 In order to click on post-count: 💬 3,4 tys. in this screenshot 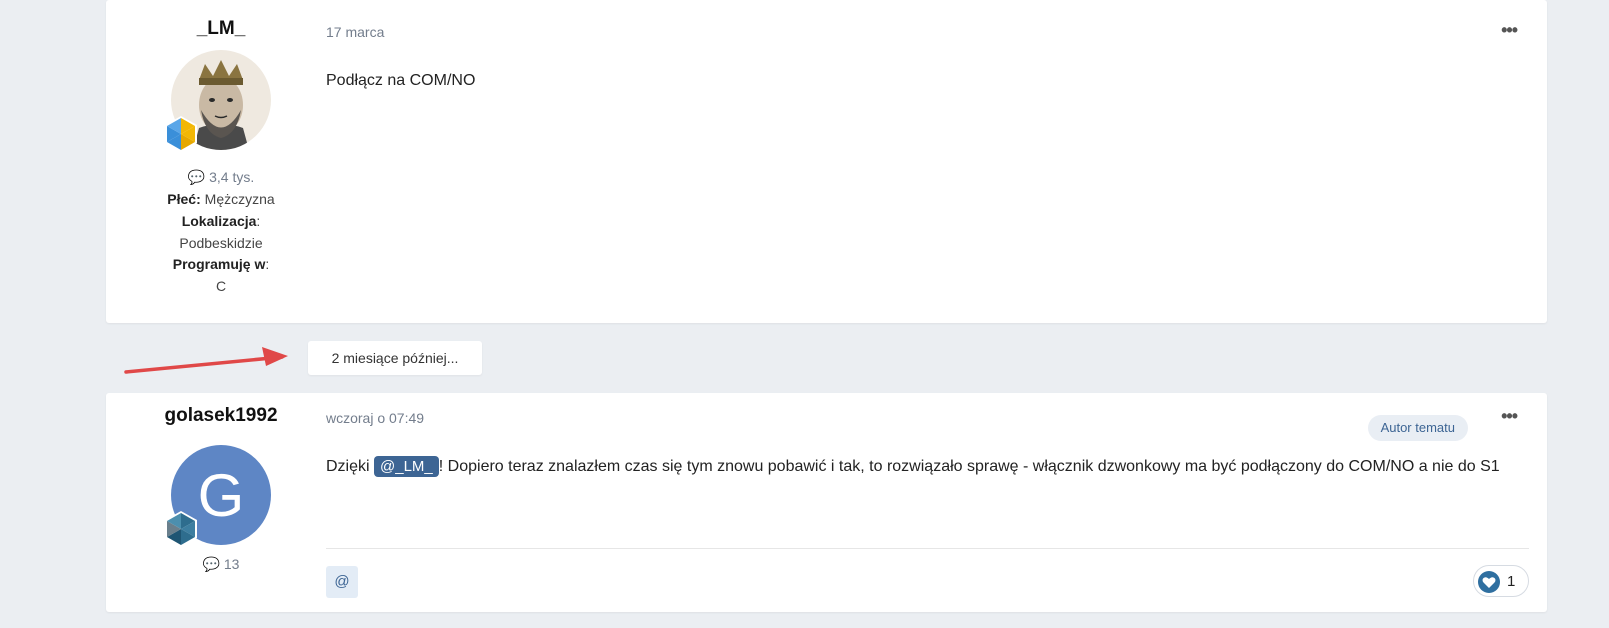, I will do `click(221, 178)`.